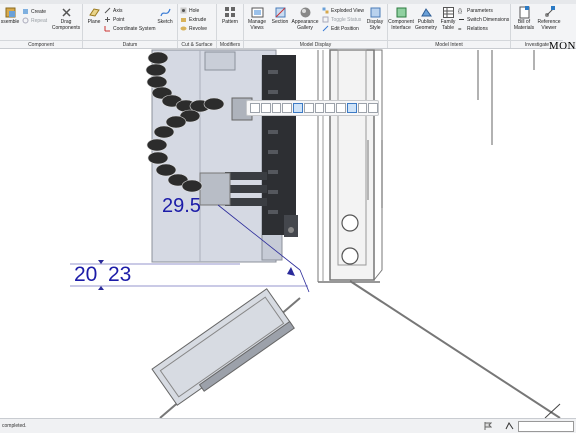  I want to click on assemble-icon, so click(10, 12).